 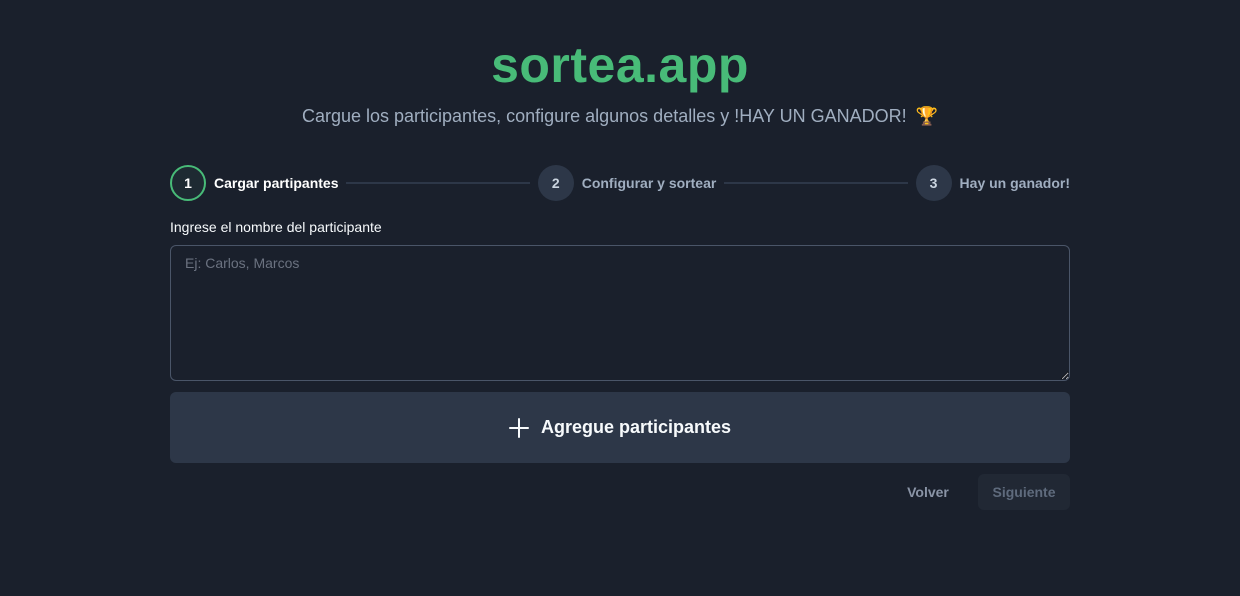 I want to click on trophy-icon: 🏆, so click(x=927, y=116).